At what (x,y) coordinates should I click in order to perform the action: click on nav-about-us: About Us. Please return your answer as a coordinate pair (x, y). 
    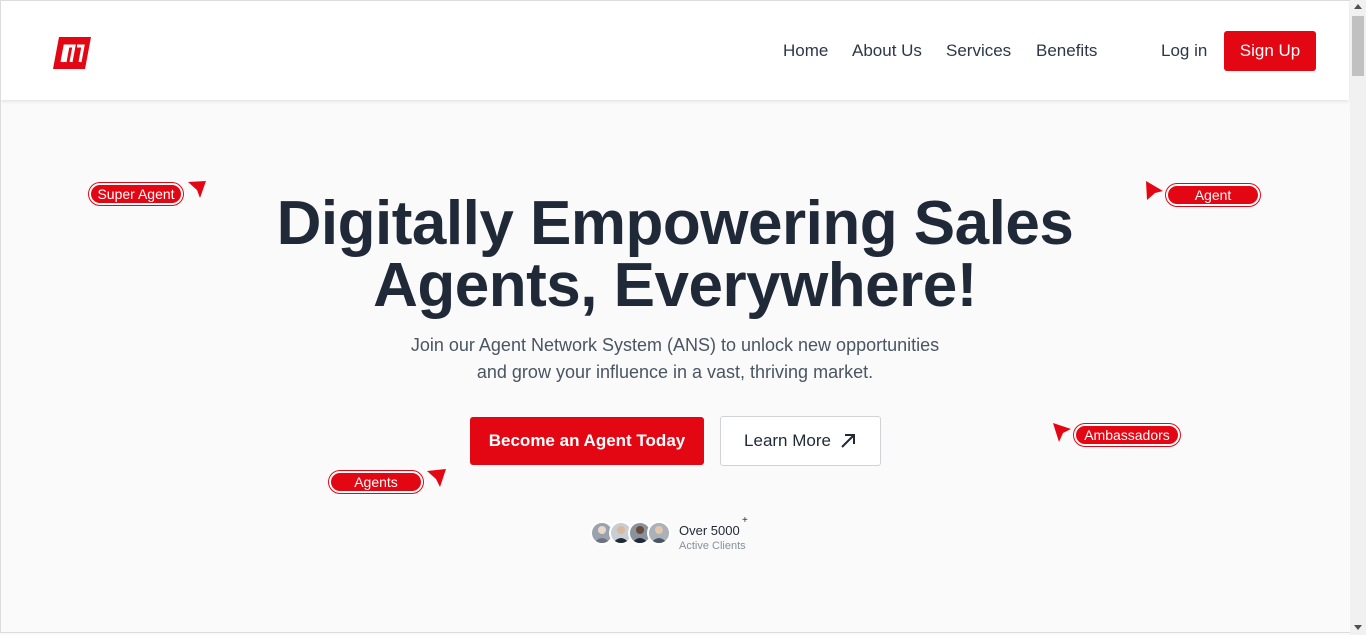
    Looking at the image, I should click on (887, 51).